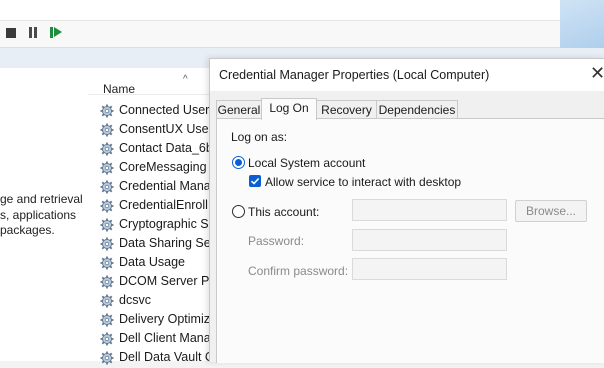 The image size is (604, 368). I want to click on service-row: dcsvc, so click(159, 301).